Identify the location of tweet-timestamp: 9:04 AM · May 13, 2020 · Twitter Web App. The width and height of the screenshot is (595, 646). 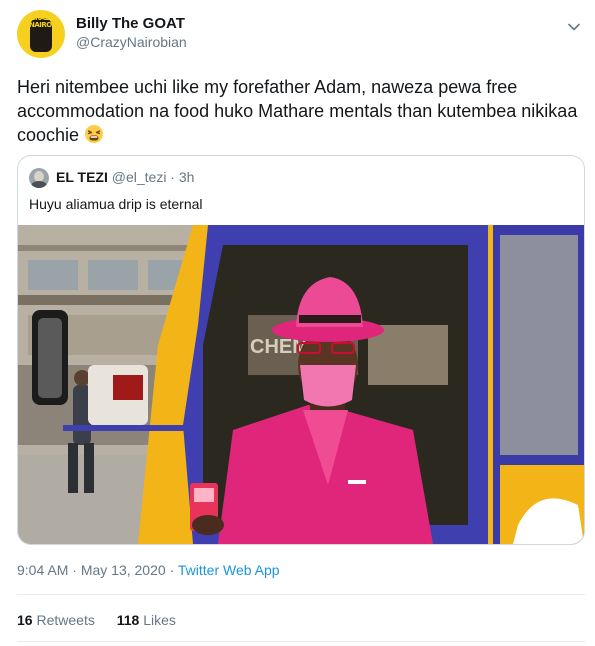
(148, 570).